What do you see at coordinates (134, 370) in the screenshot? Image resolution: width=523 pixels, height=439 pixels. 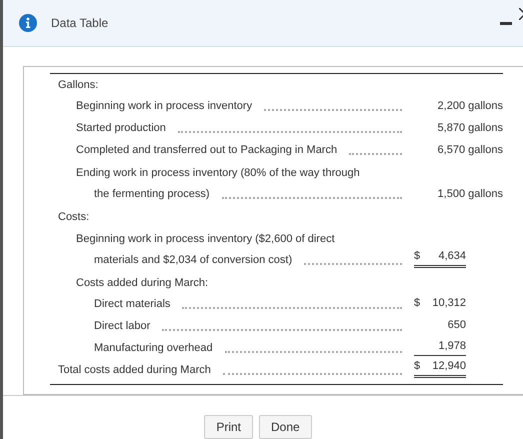 I see `row-label: Total costs added during March` at bounding box center [134, 370].